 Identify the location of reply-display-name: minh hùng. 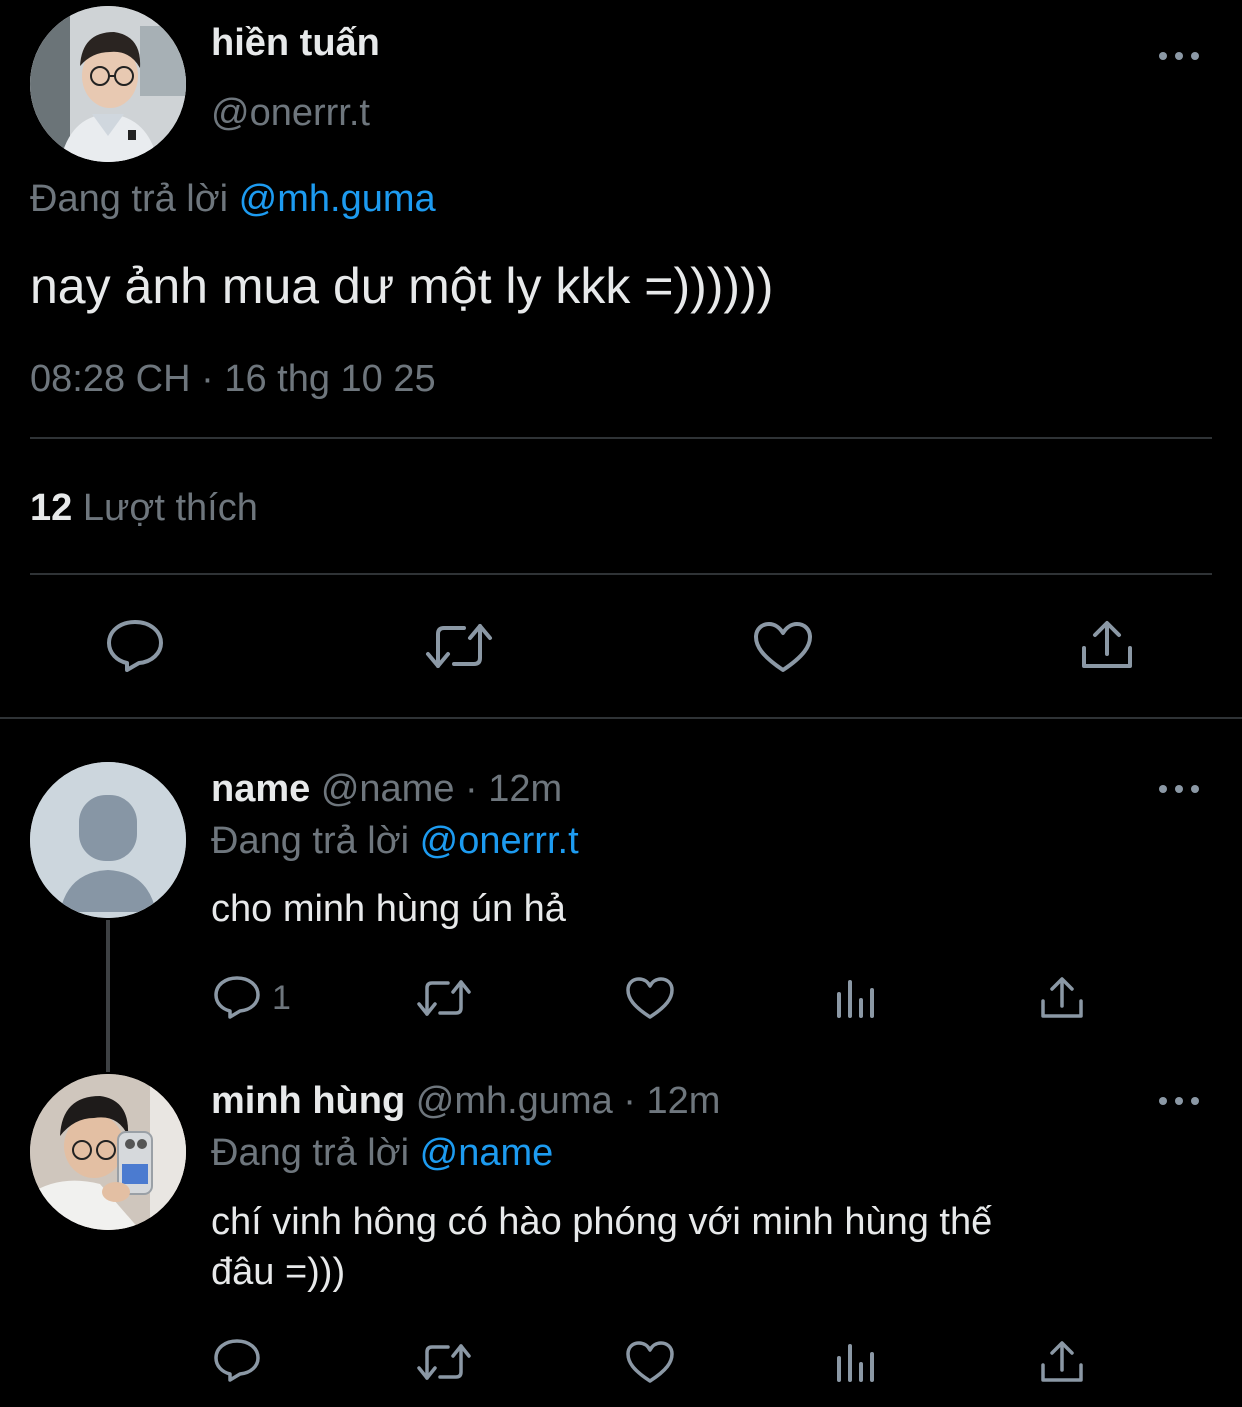
(308, 1101).